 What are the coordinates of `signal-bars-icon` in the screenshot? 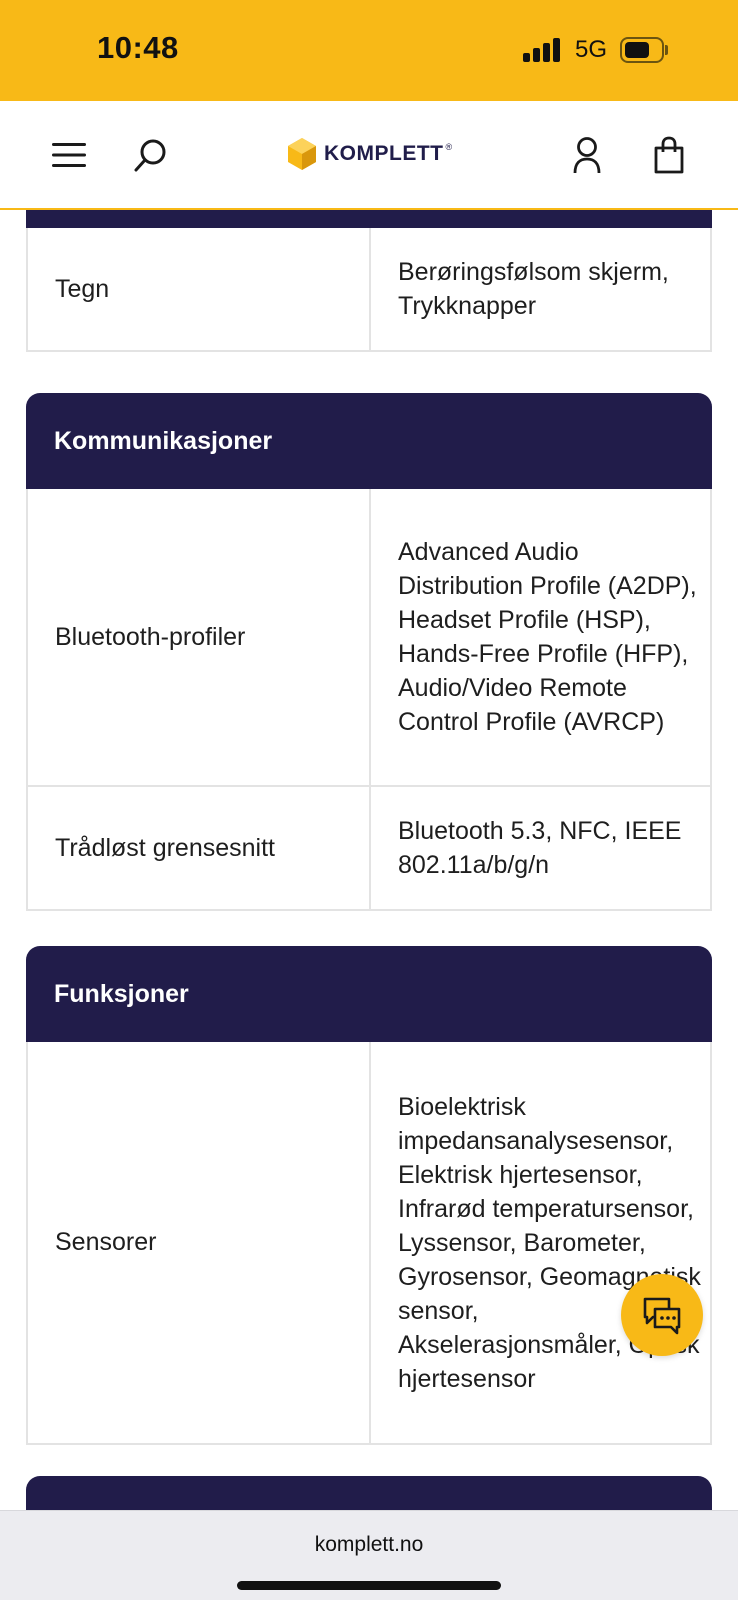 It's located at (543, 50).